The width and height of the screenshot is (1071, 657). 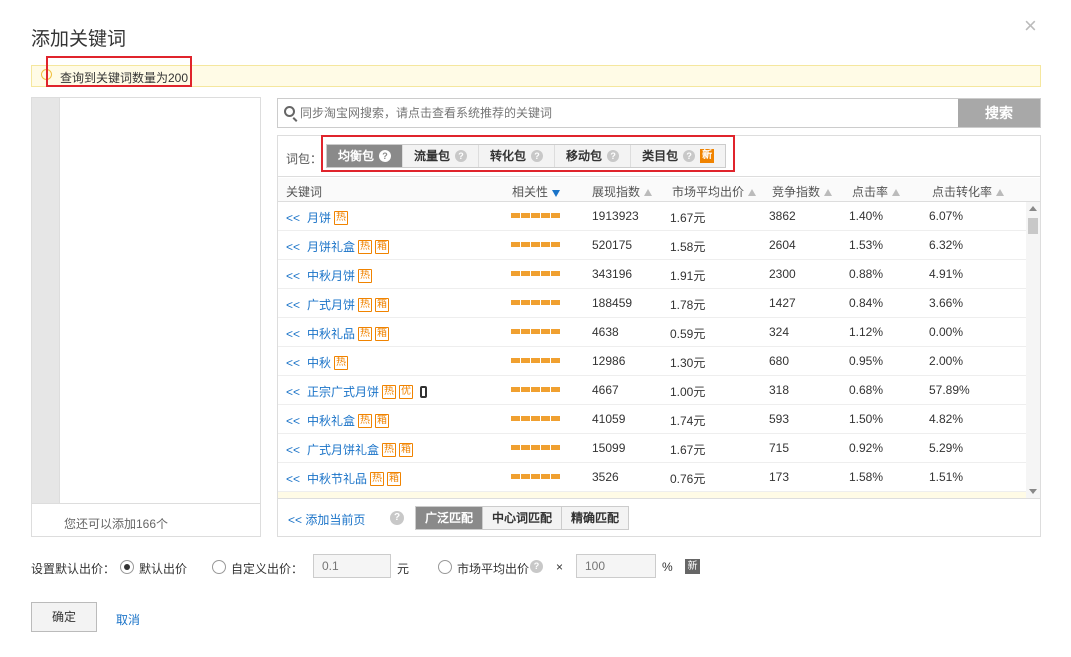 I want to click on add-current-page-link: << 添加当前页, so click(x=326, y=519).